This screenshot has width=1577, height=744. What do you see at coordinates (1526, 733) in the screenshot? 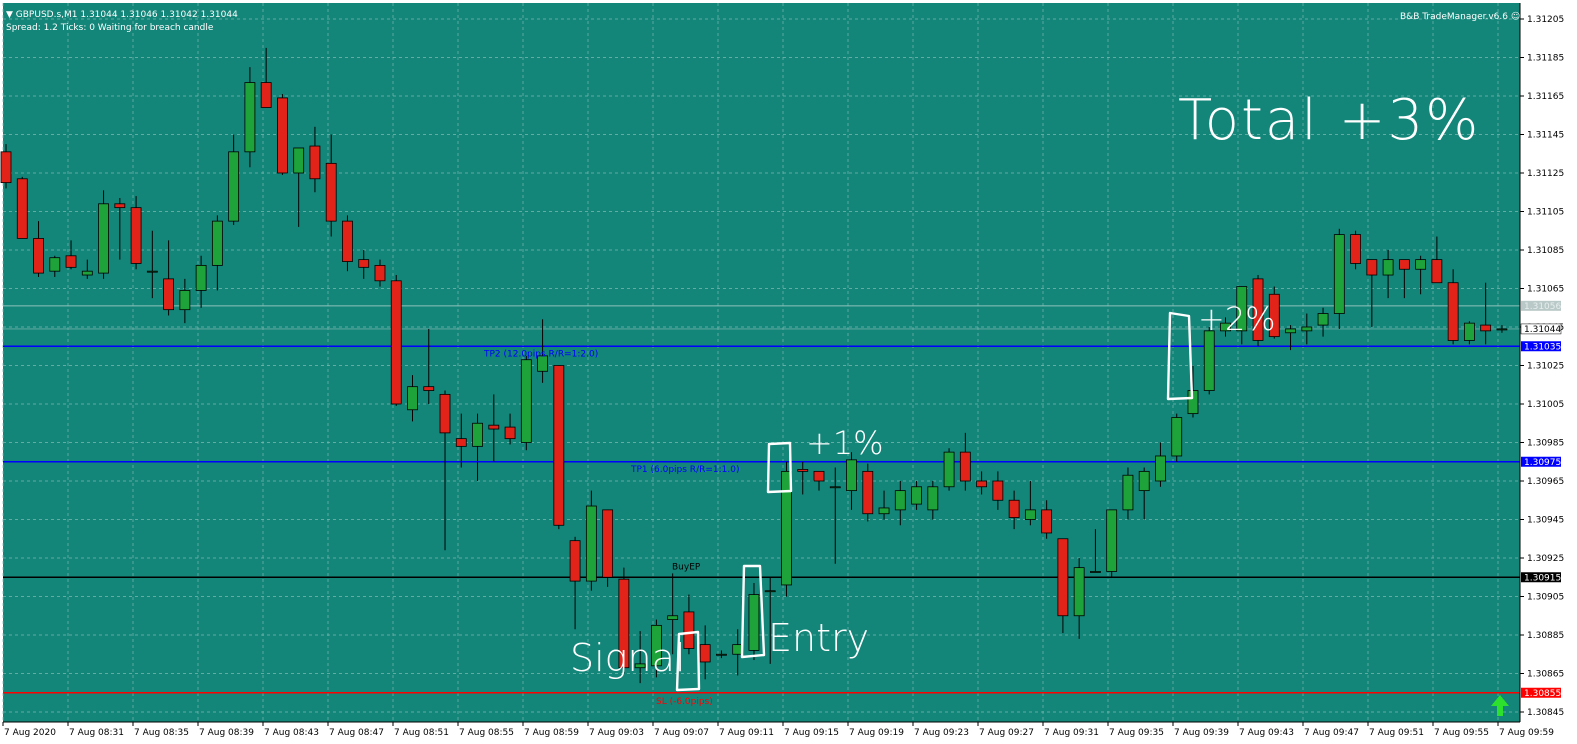
I see `x-tick-label: 7 Aug 09:59` at bounding box center [1526, 733].